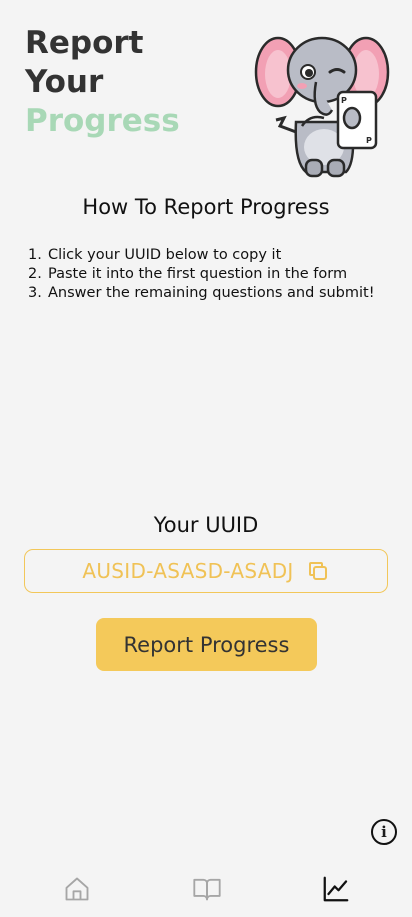 The image size is (412, 917). I want to click on uuid-copy-button: AUSID-ASASD-ASADJ, so click(206, 571).